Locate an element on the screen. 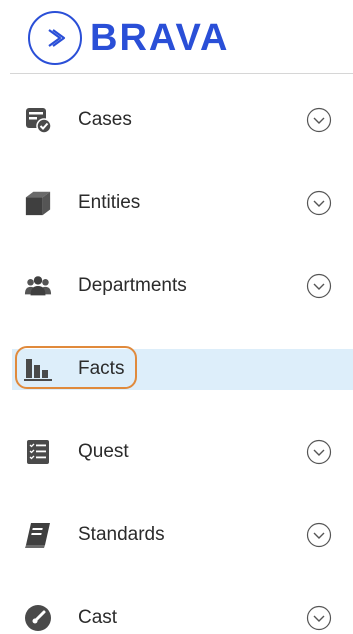  cases-icon is located at coordinates (38, 120).